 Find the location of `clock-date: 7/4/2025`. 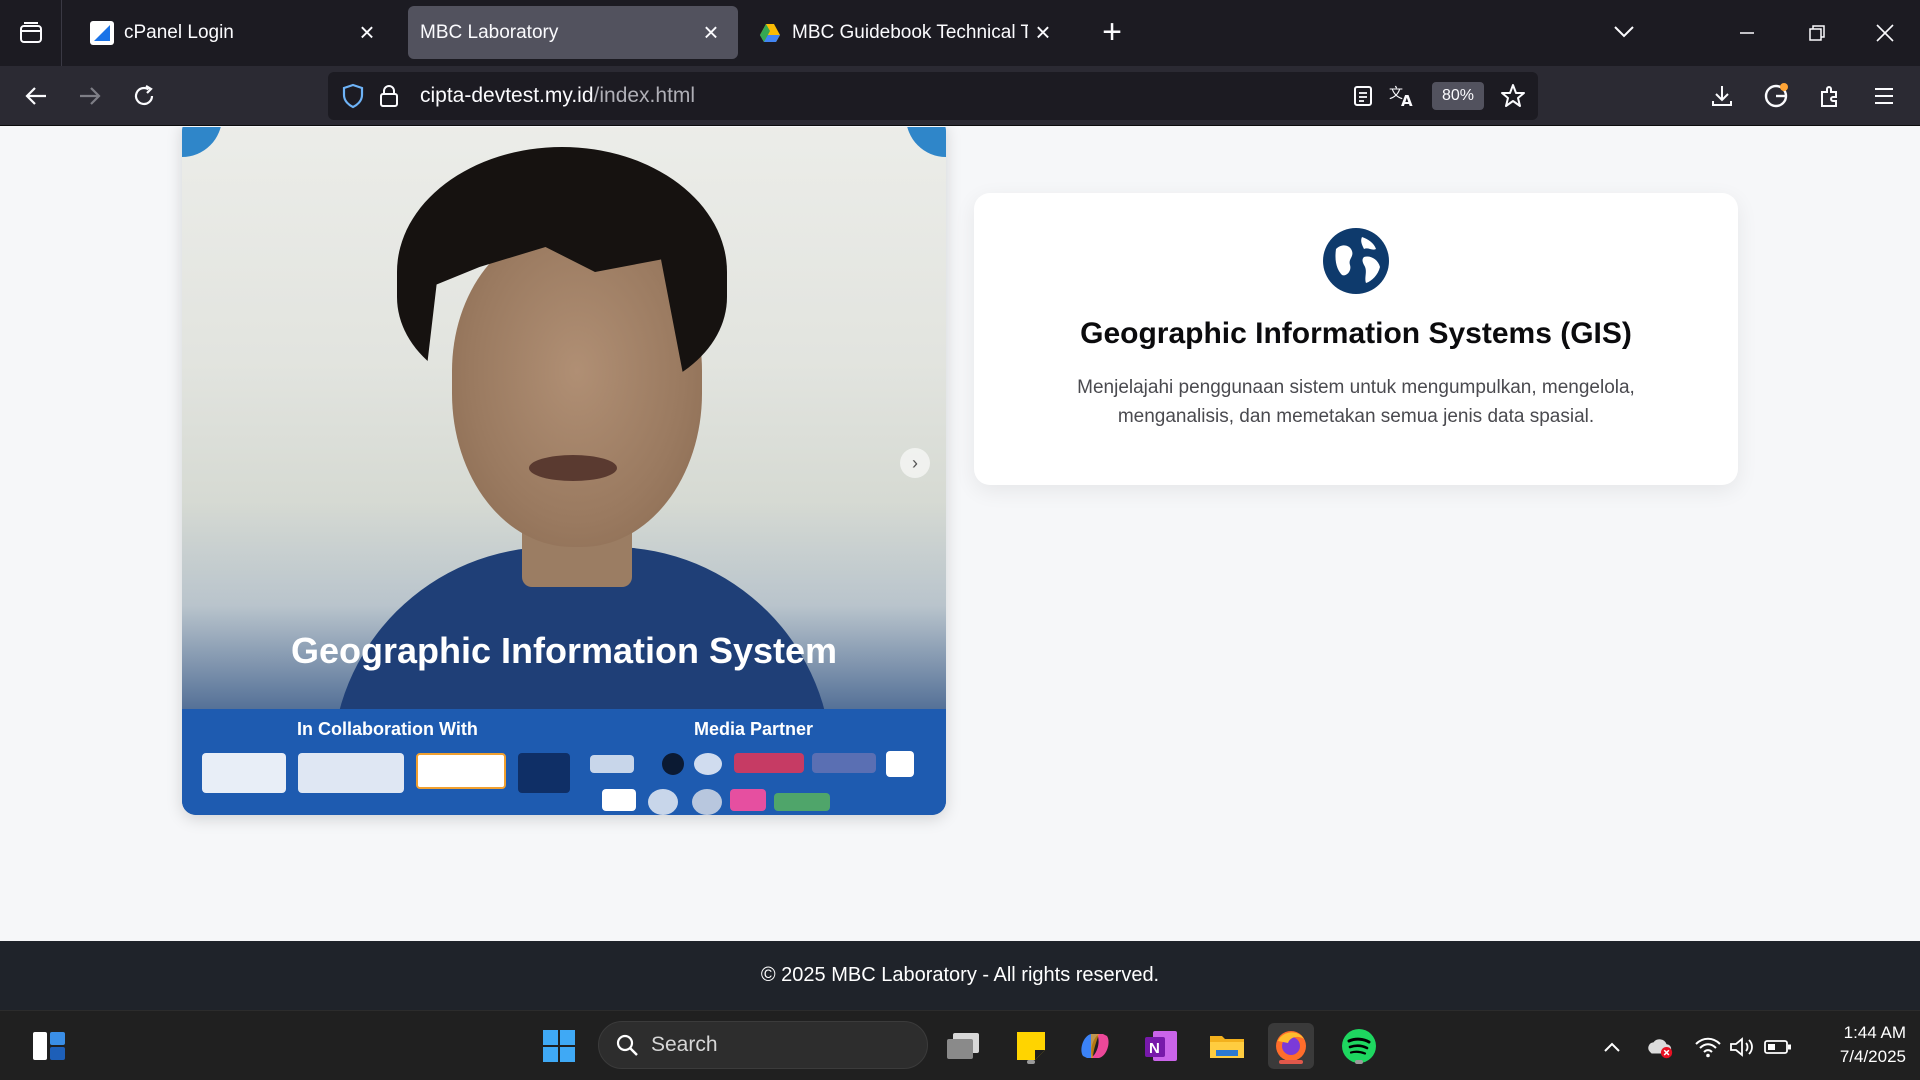

clock-date: 7/4/2025 is located at coordinates (1872, 1056).